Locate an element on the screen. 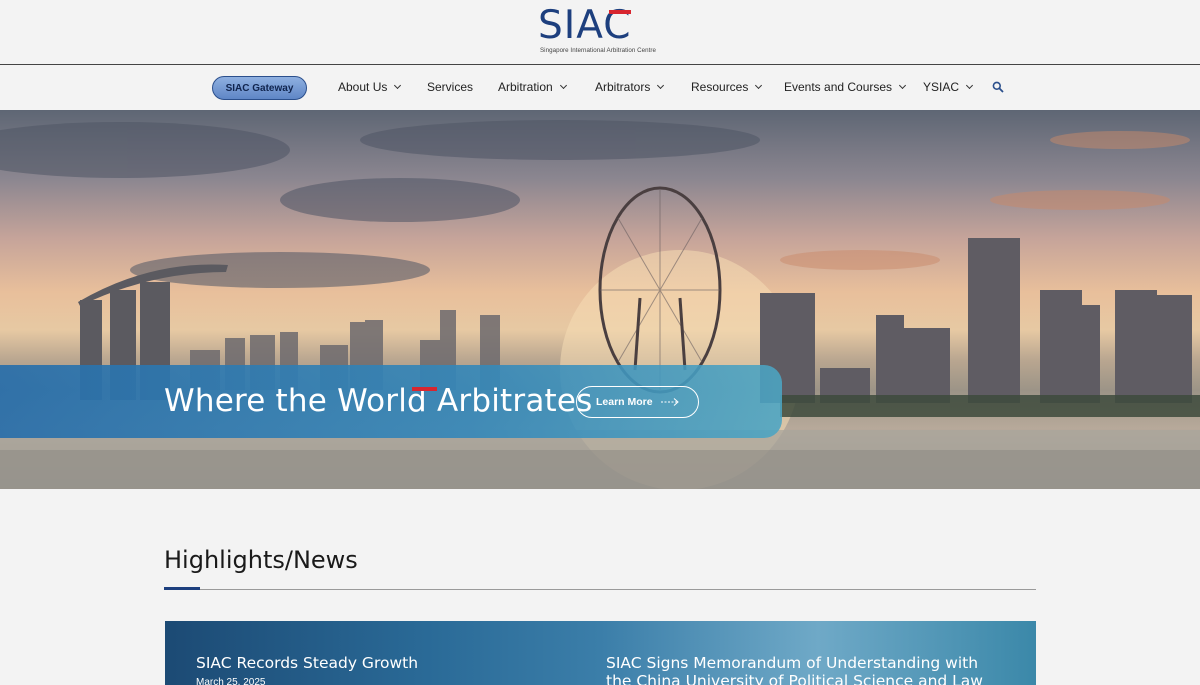 This screenshot has height=685, width=1200. nav-item-services: Services is located at coordinates (450, 87).